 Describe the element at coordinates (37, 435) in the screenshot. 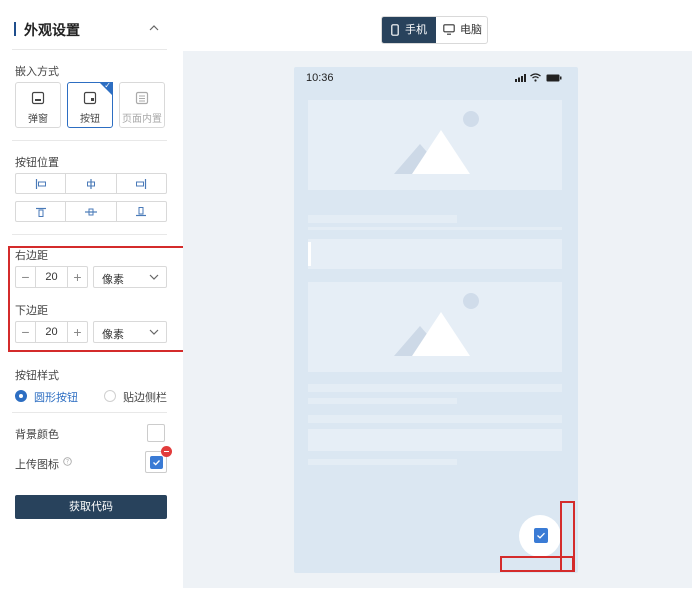

I see `bg-color-label: 背景颜色` at that location.